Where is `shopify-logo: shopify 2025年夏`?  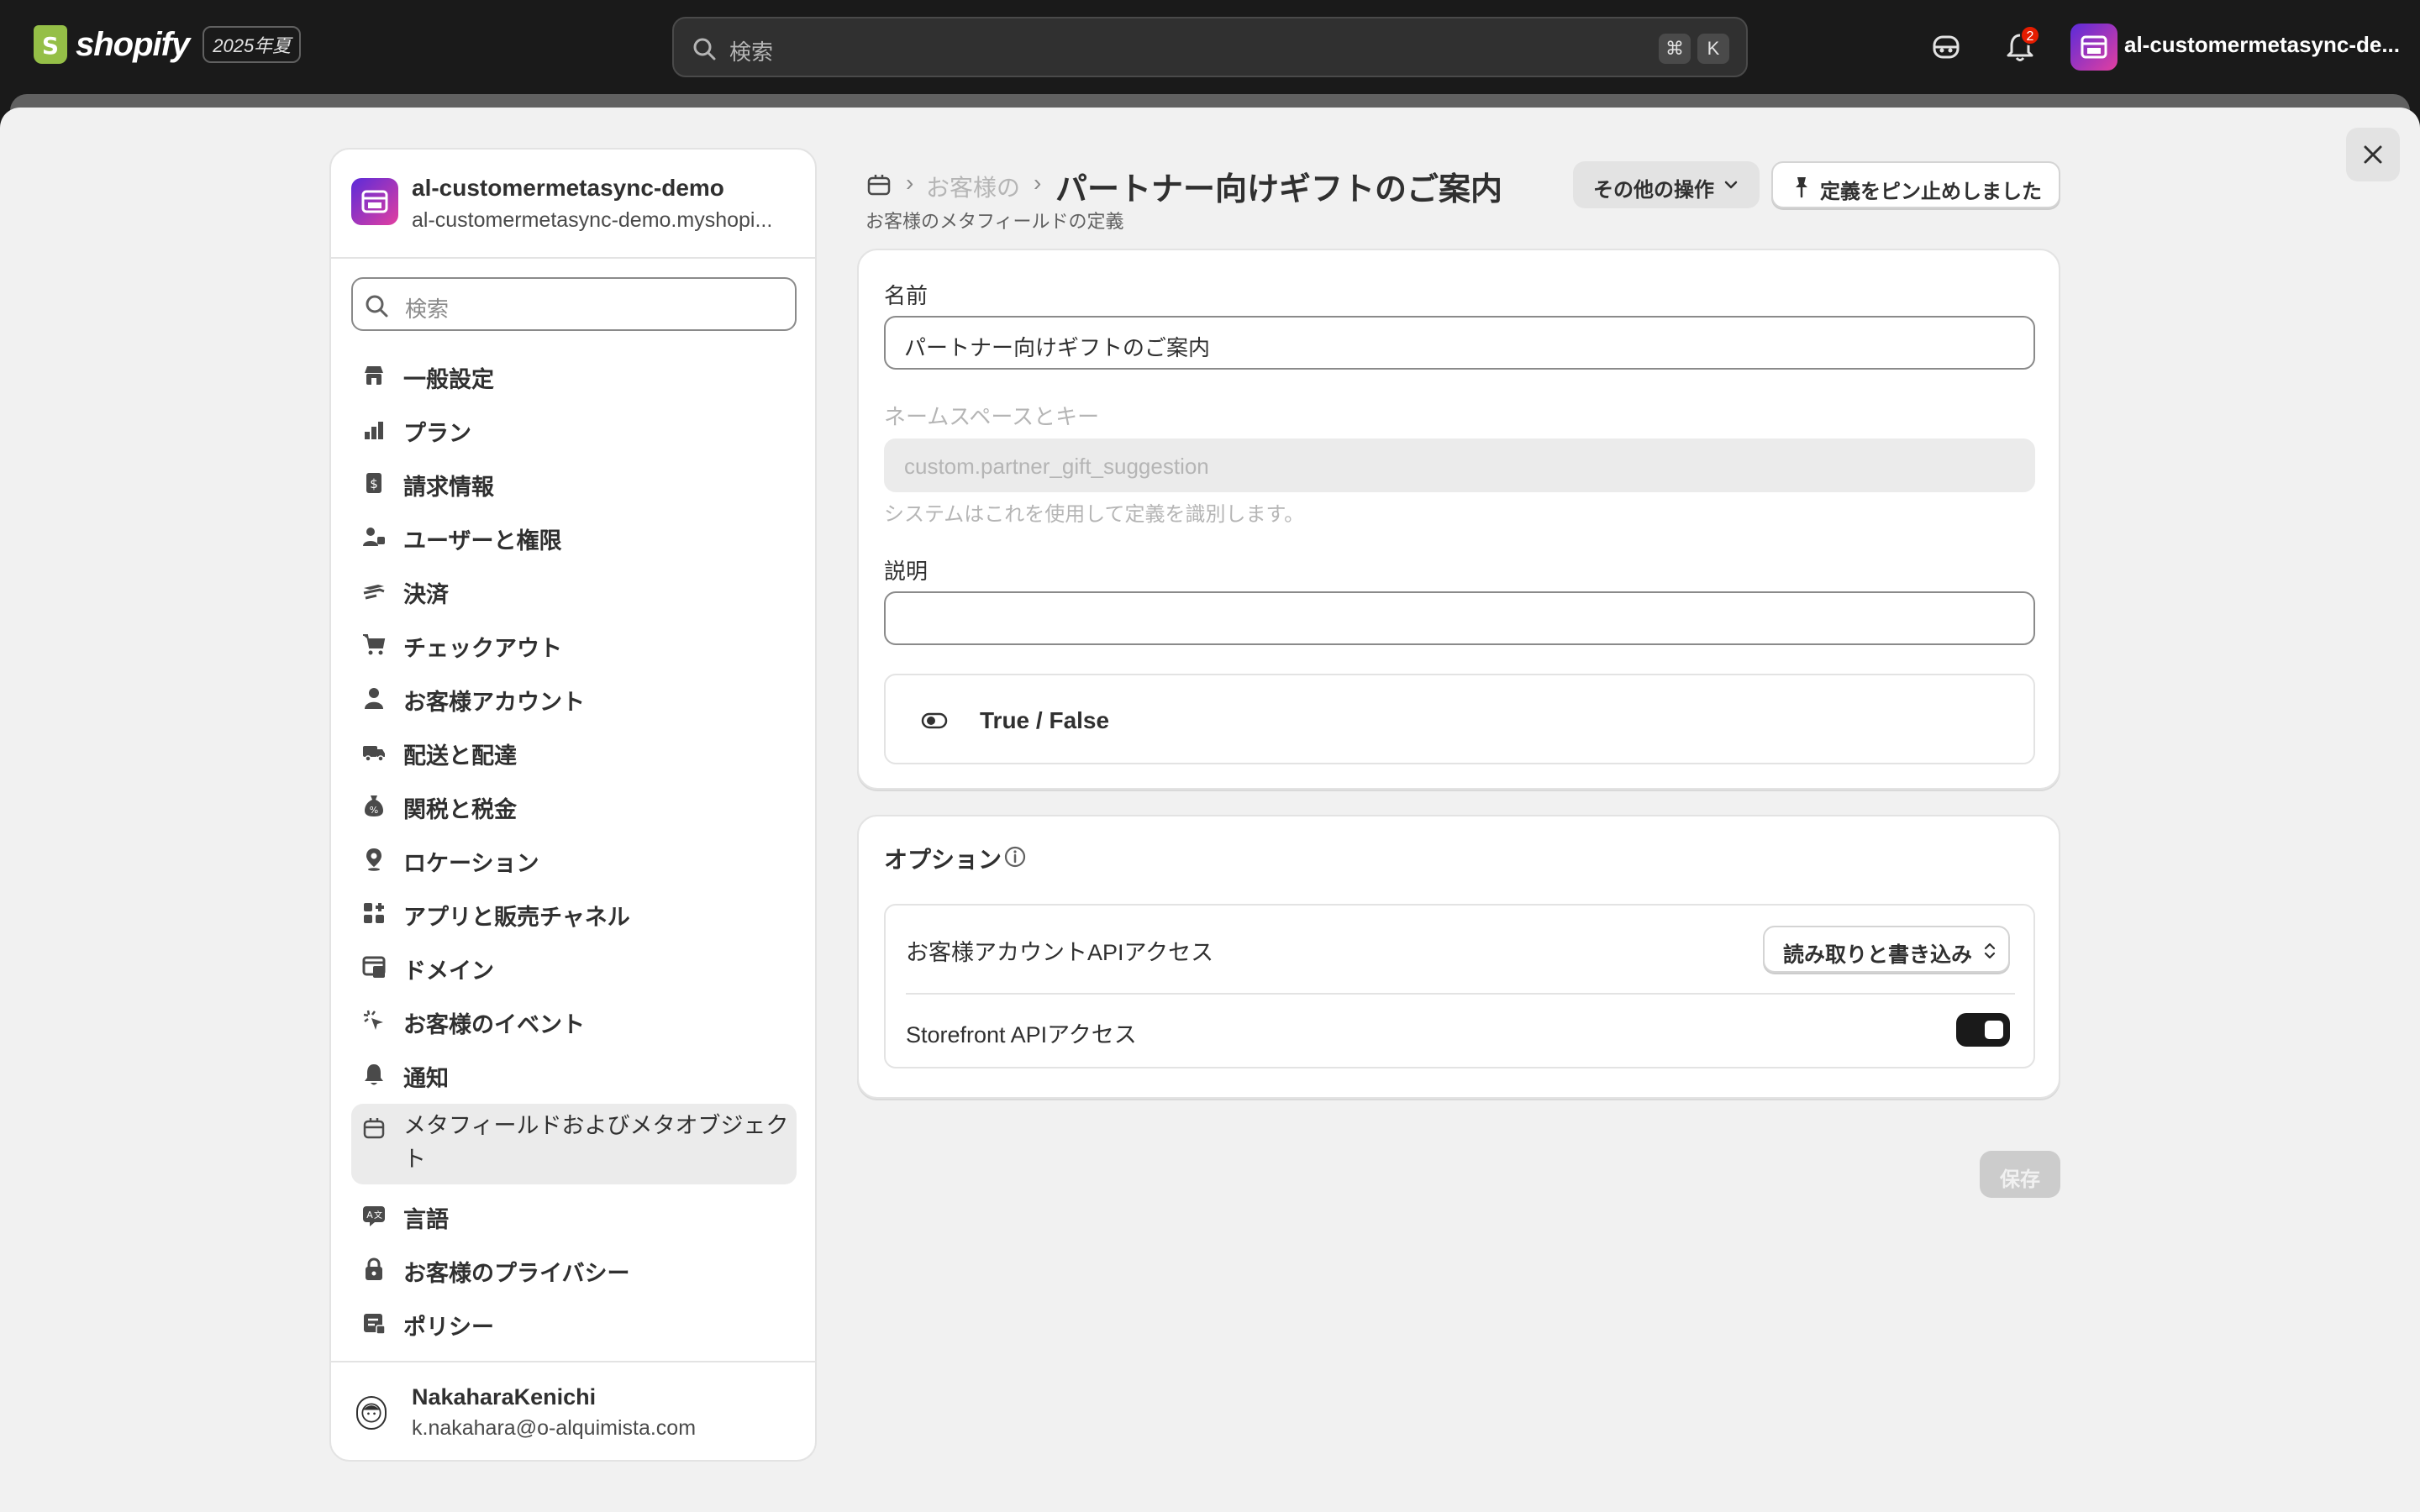
shopify-logo: shopify 2025年夏 is located at coordinates (168, 44).